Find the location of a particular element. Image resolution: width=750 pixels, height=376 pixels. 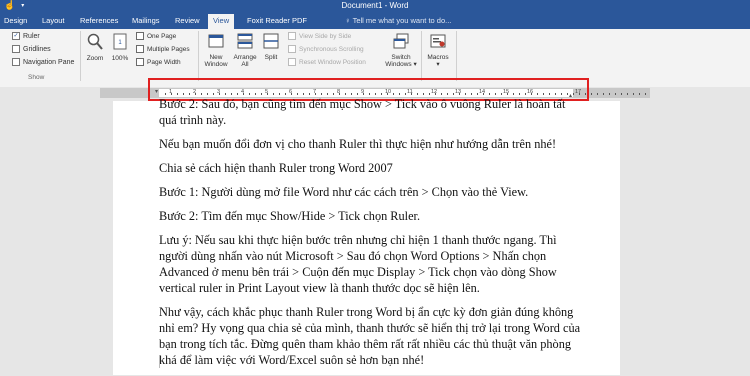

ruler-checkbox: ✓ Ruler is located at coordinates (26, 36).